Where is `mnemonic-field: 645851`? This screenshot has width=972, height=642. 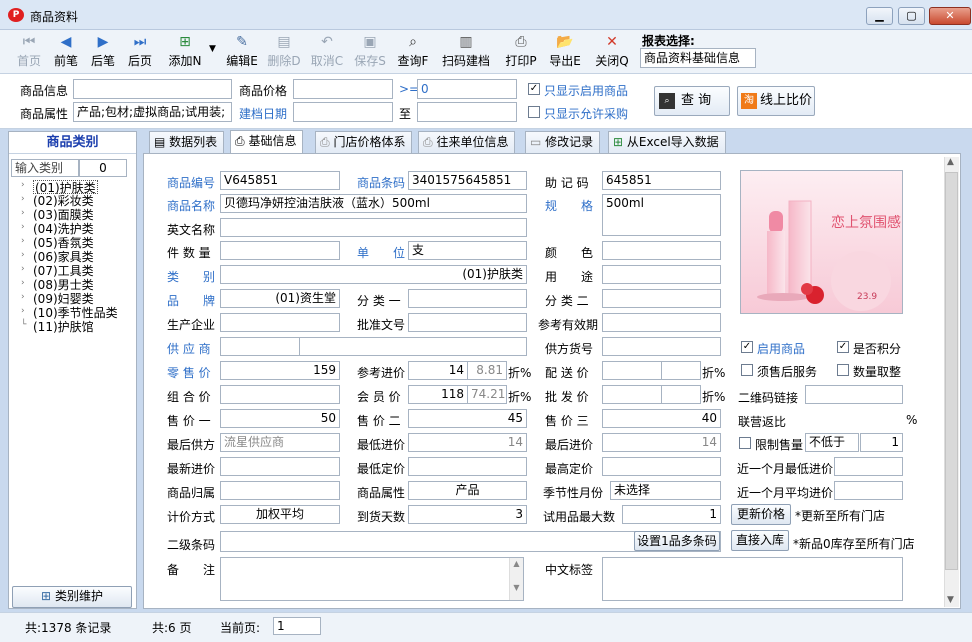
mnemonic-field: 645851 is located at coordinates (661, 180).